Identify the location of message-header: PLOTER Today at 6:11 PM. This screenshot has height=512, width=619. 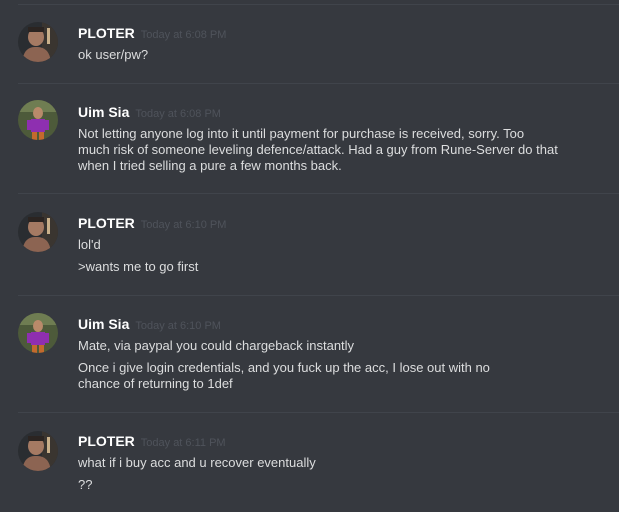
(152, 442).